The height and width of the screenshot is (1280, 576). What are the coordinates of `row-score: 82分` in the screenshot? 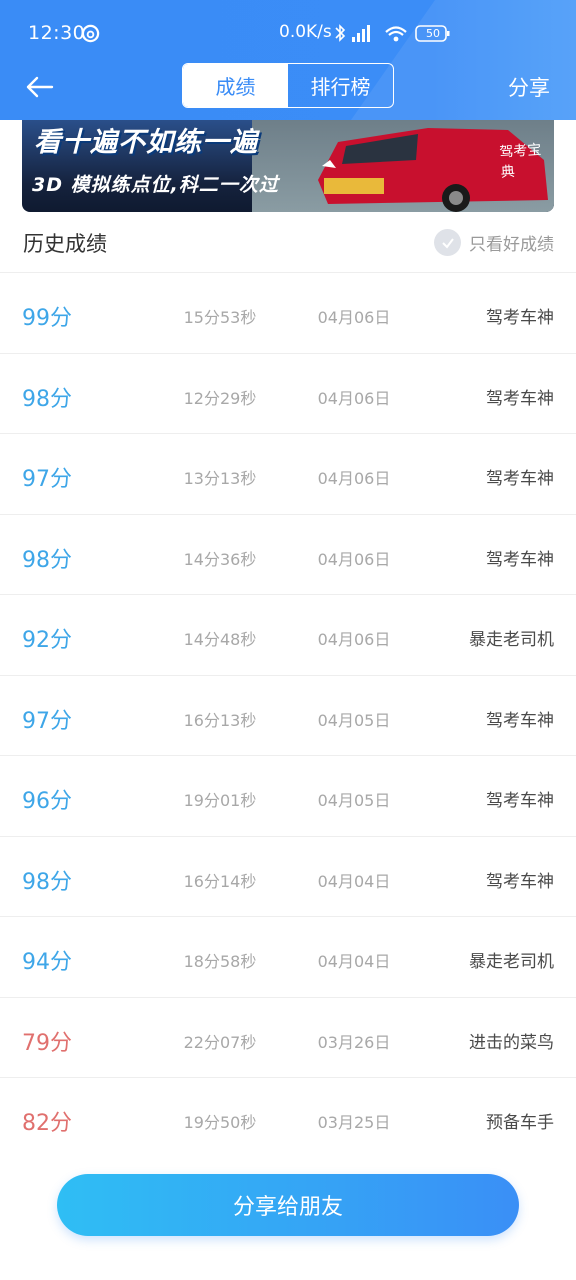 It's located at (47, 1123).